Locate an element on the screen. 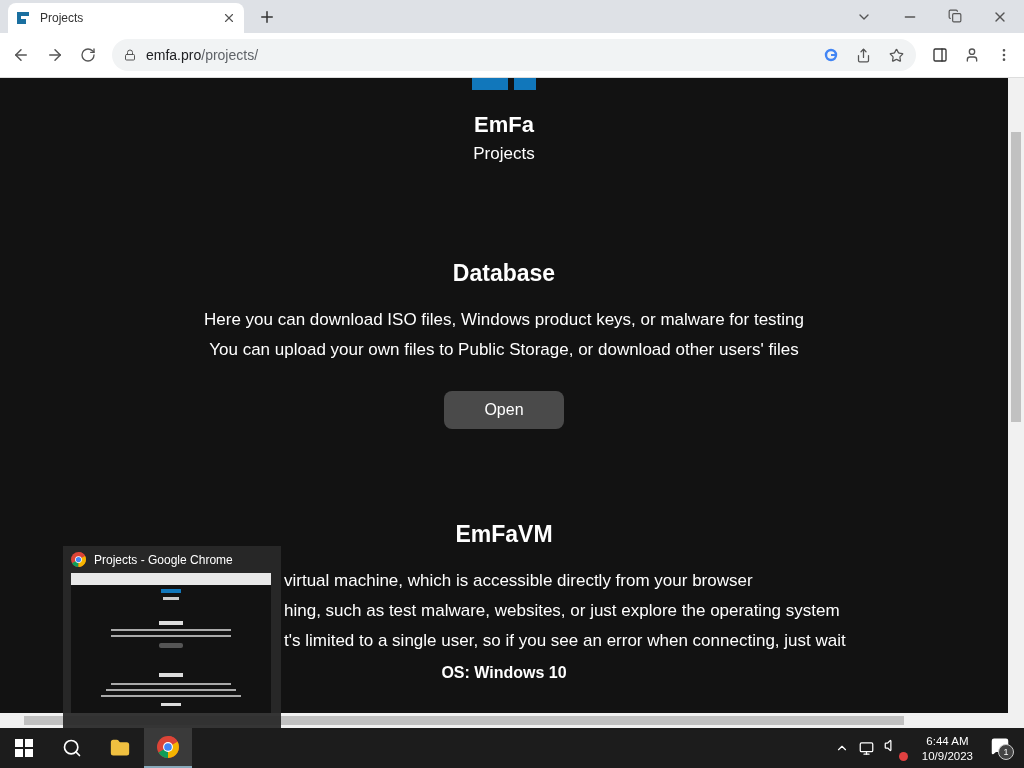 The width and height of the screenshot is (1024, 768). profile-icon is located at coordinates (972, 55).